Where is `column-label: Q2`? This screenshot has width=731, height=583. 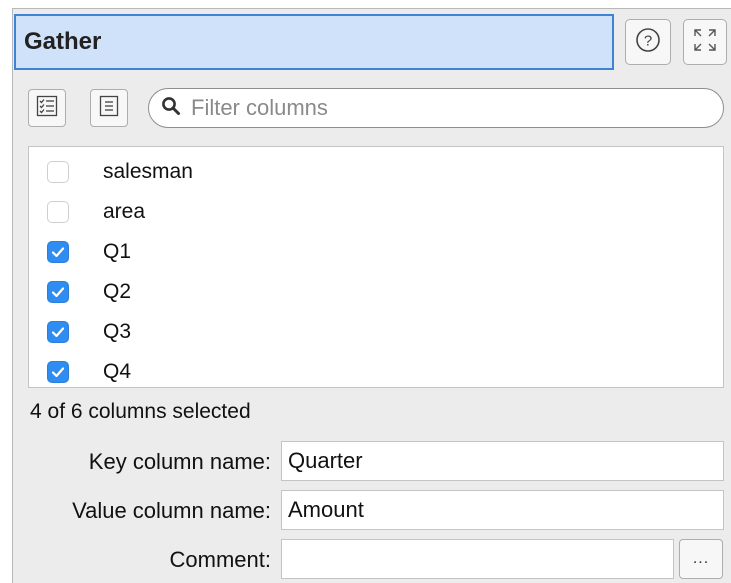 column-label: Q2 is located at coordinates (117, 291).